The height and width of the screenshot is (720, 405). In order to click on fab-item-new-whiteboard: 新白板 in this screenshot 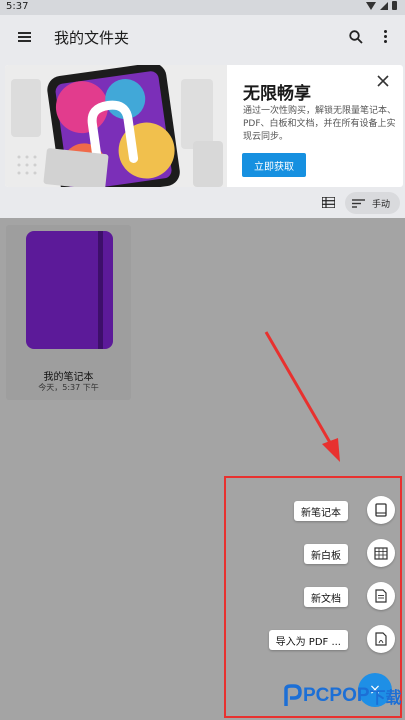, I will do `click(315, 554)`.